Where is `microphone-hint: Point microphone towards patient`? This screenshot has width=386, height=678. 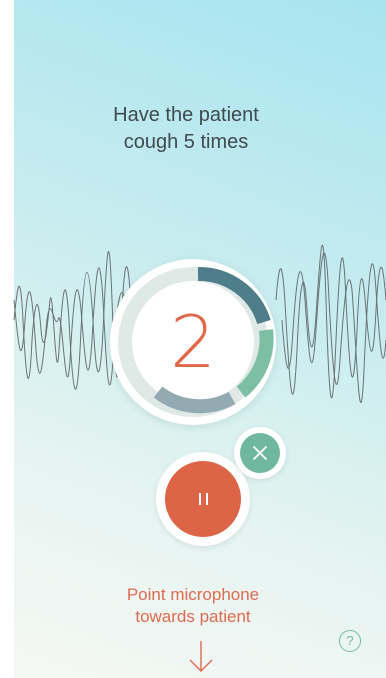 microphone-hint: Point microphone towards patient is located at coordinates (193, 606).